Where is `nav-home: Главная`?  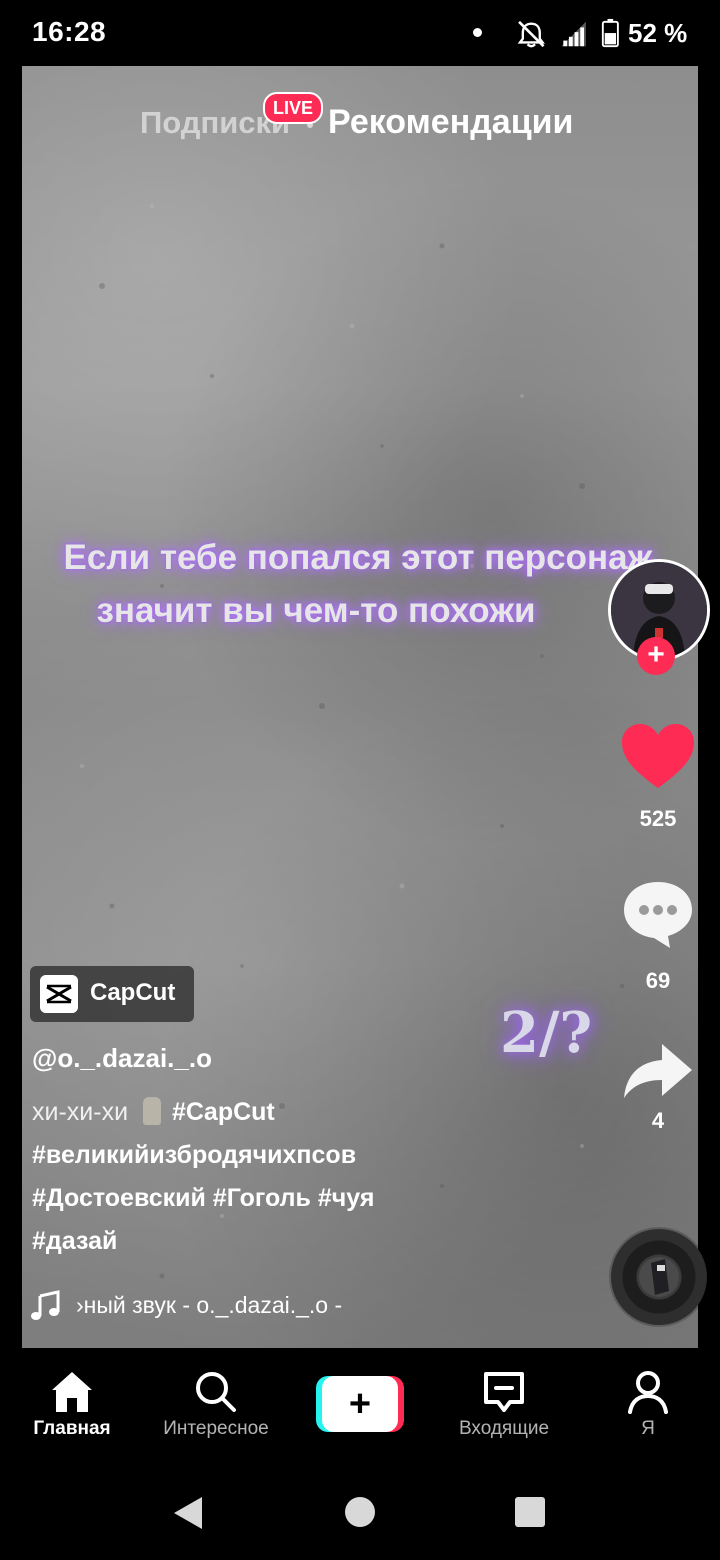
nav-home: Главная is located at coordinates (72, 1403).